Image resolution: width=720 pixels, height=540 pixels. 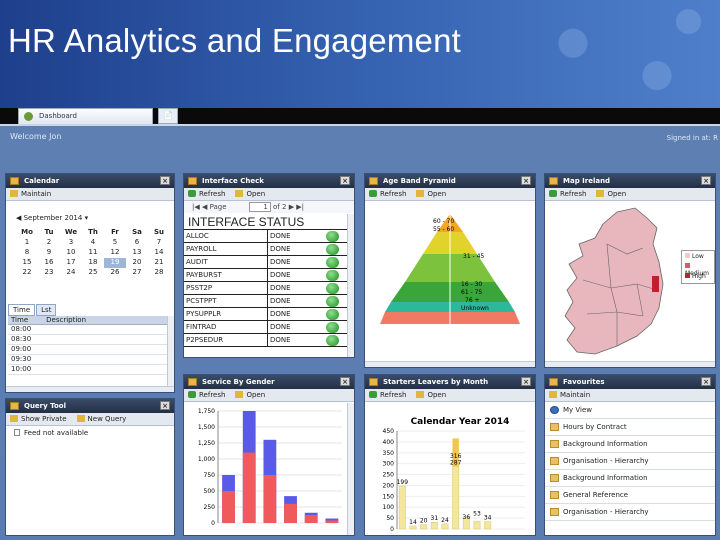 I want to click on new-tab-button: 📄, so click(x=168, y=116).